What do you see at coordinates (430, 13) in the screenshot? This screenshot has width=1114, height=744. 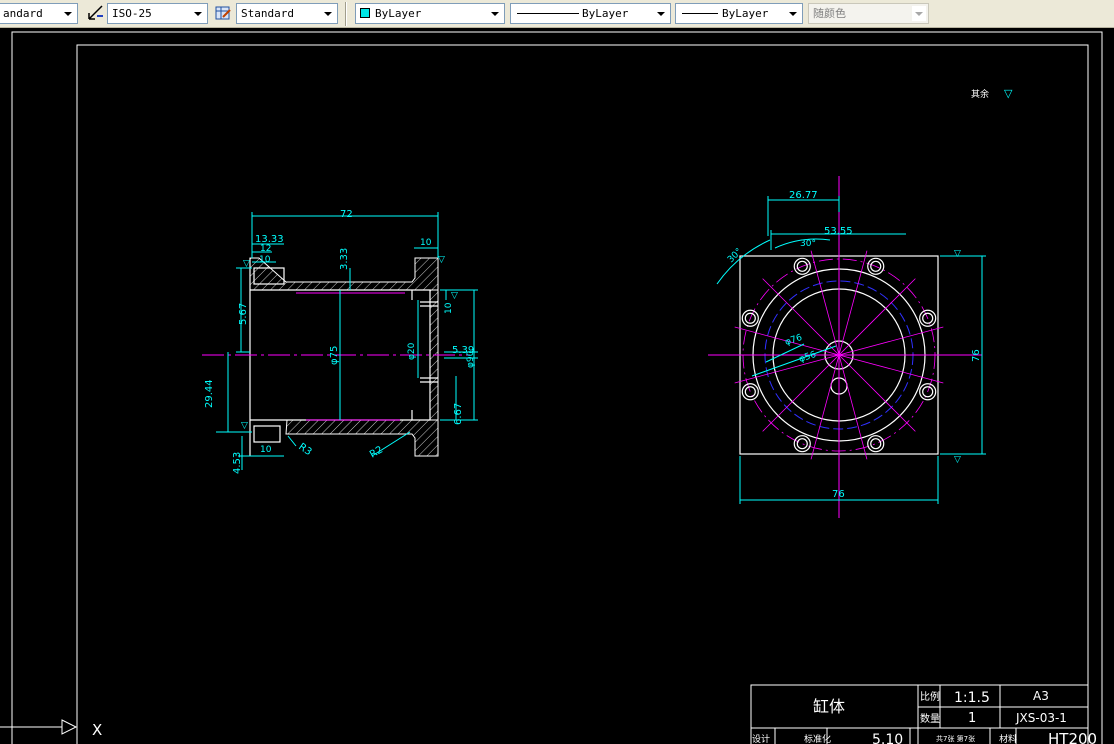 I see `color-dropdown: ByLayer` at bounding box center [430, 13].